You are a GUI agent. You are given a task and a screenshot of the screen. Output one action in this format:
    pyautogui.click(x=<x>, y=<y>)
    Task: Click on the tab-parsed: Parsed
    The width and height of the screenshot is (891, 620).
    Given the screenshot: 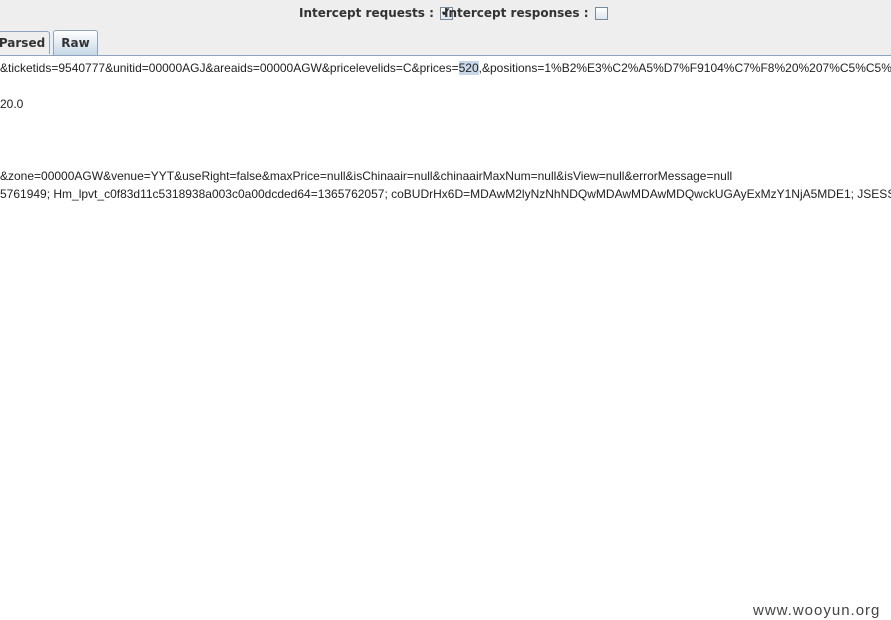 What is the action you would take?
    pyautogui.click(x=25, y=42)
    